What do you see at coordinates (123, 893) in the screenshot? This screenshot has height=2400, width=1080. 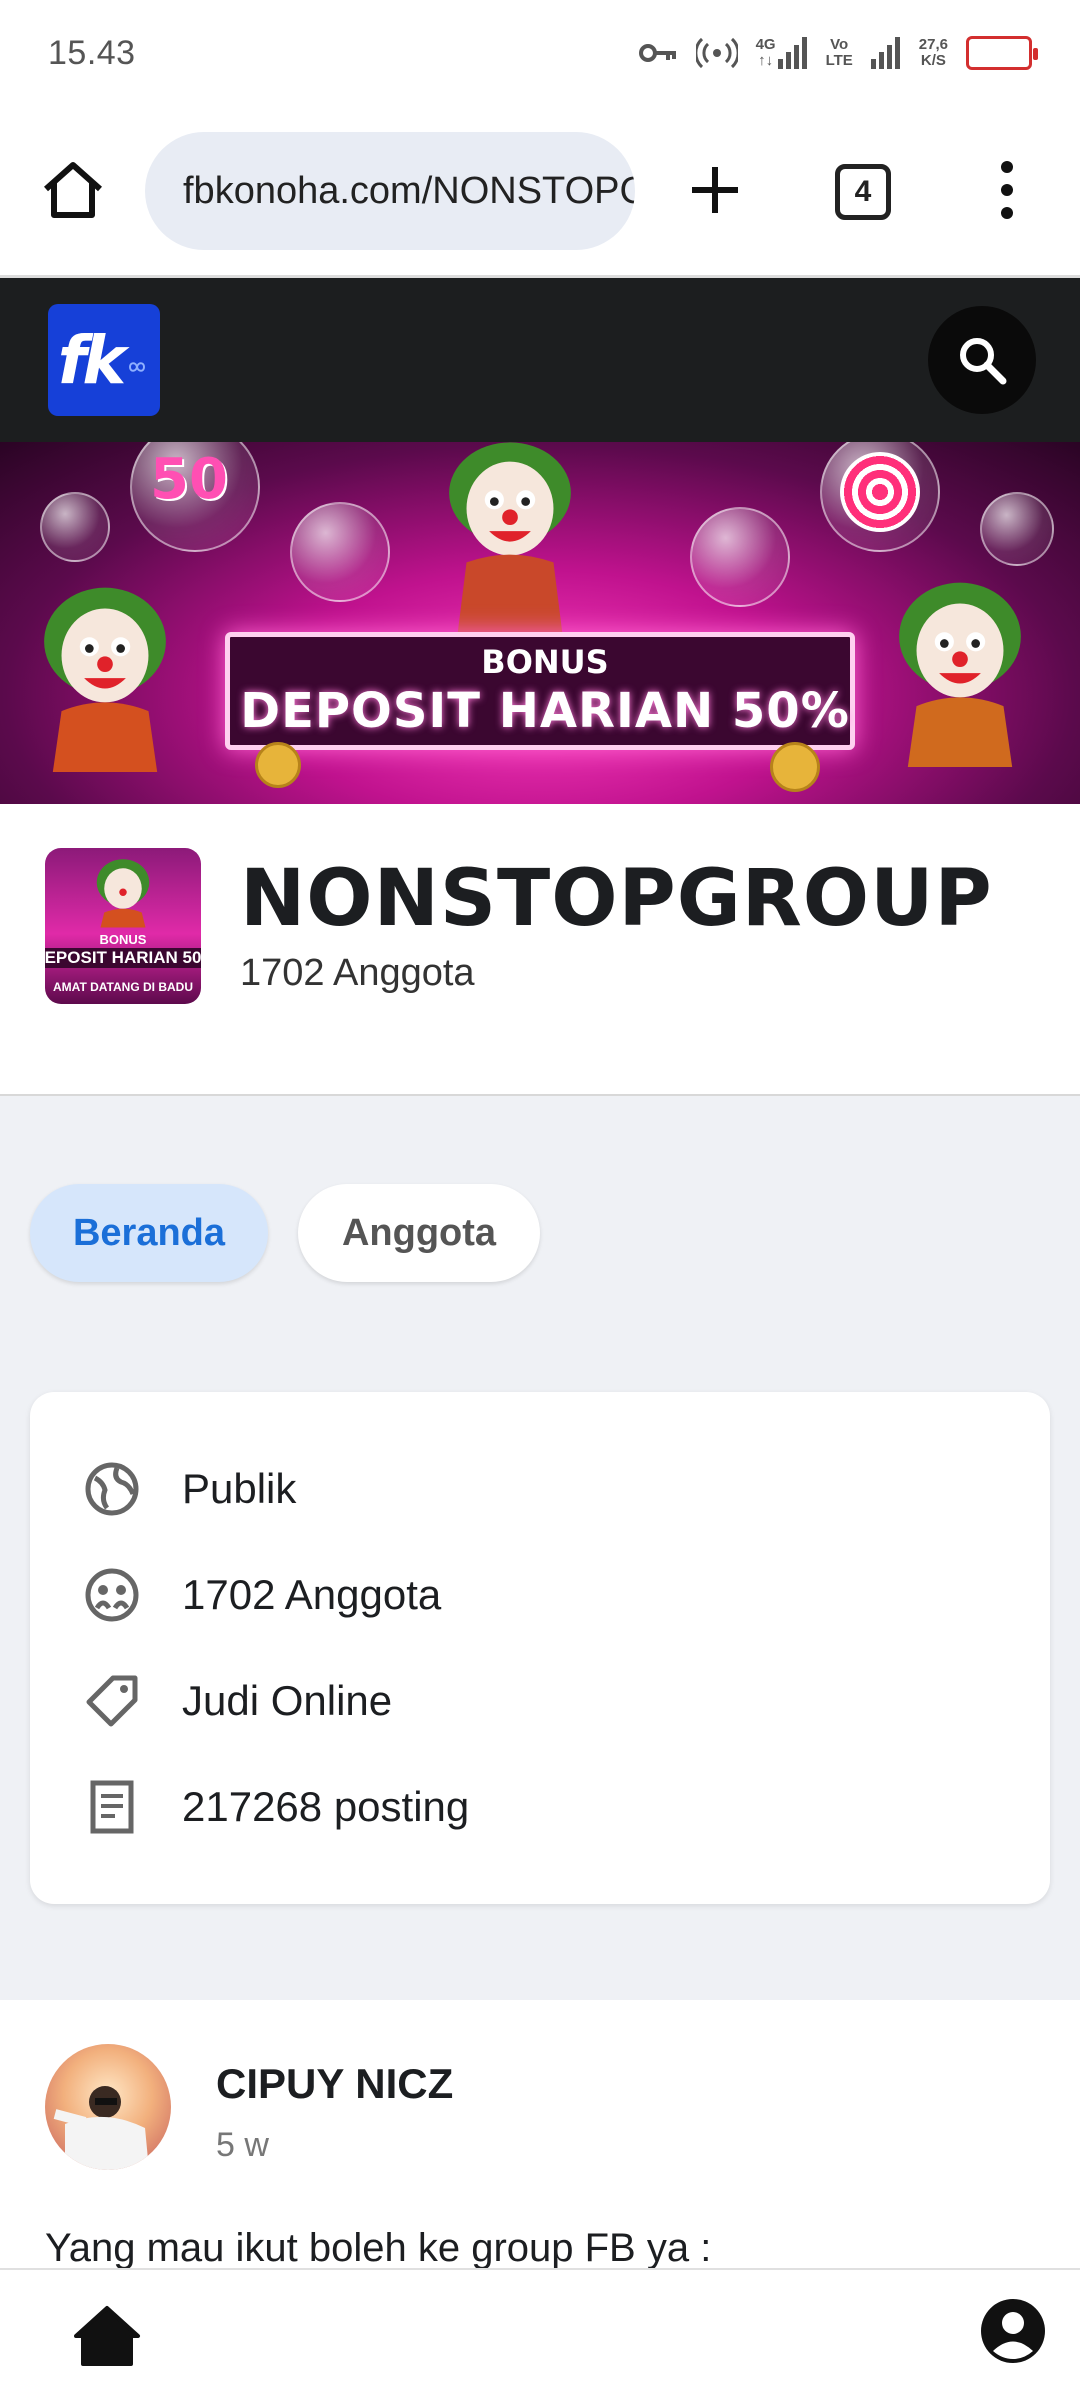 I see `joker-character-mini` at bounding box center [123, 893].